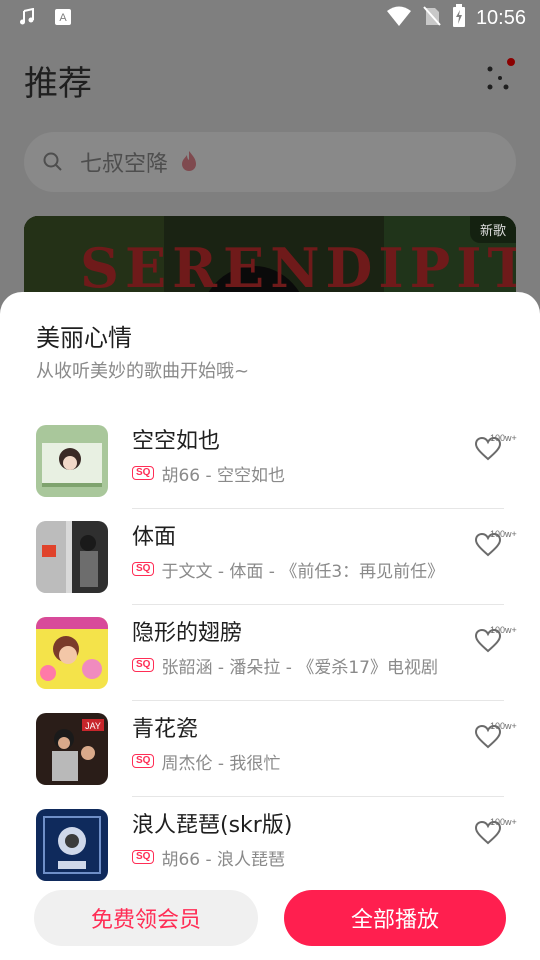  Describe the element at coordinates (165, 729) in the screenshot. I see `song-title: 青花瓷` at that location.